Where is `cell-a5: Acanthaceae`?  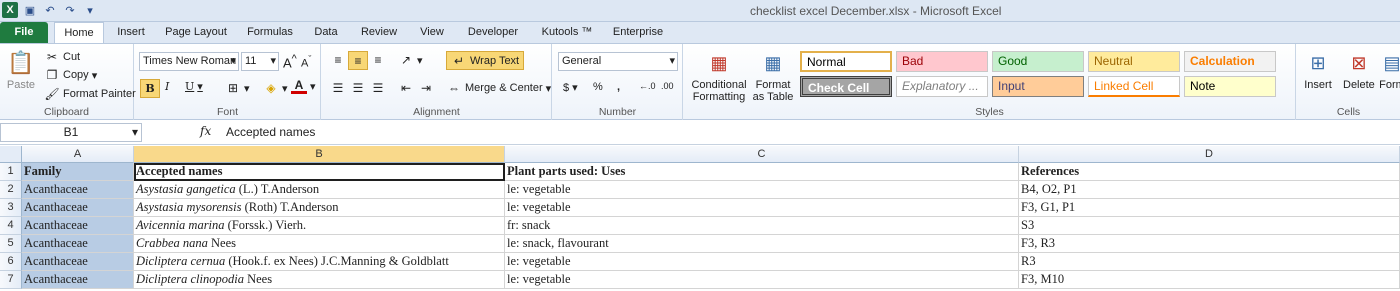
cell-a5: Acanthaceae is located at coordinates (78, 244).